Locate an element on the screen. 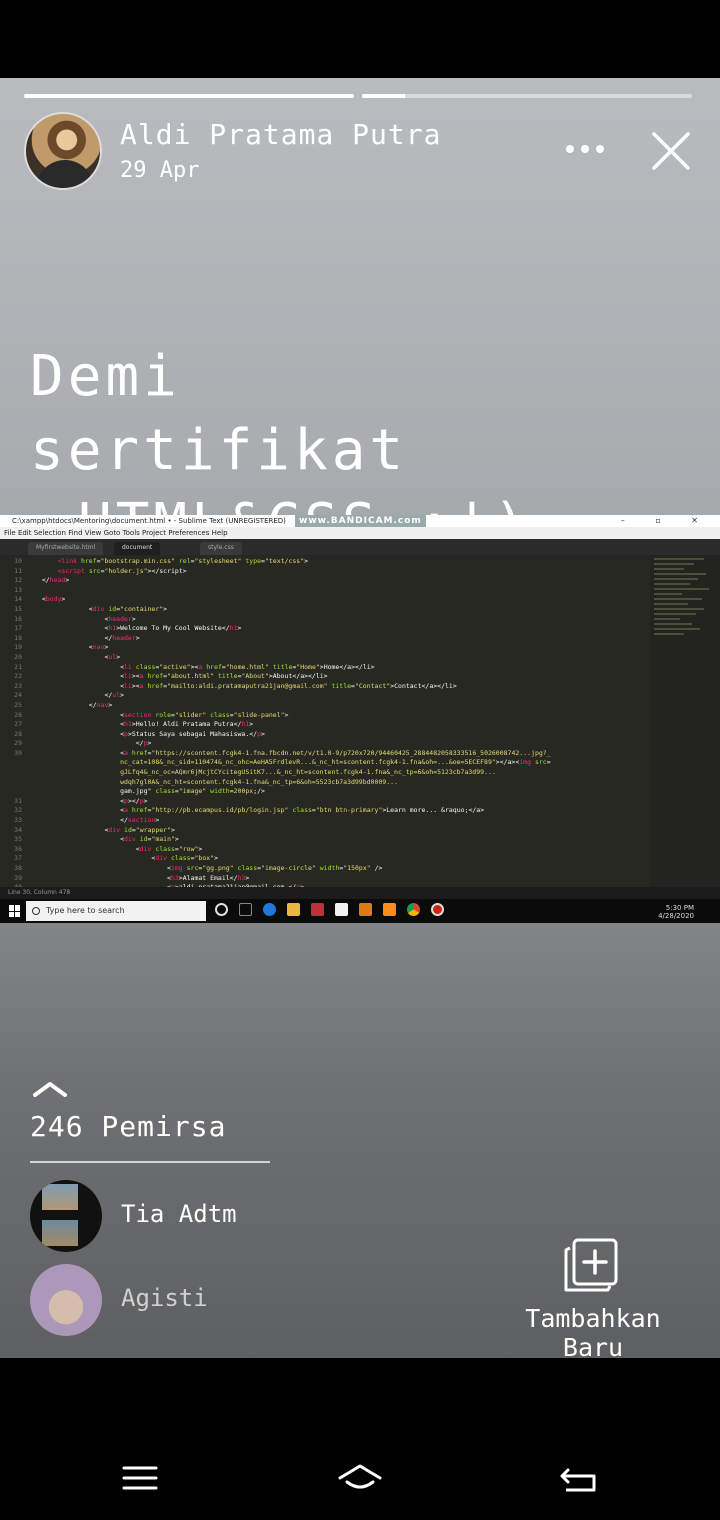 This screenshot has width=720, height=1520. store-icon is located at coordinates (341, 909).